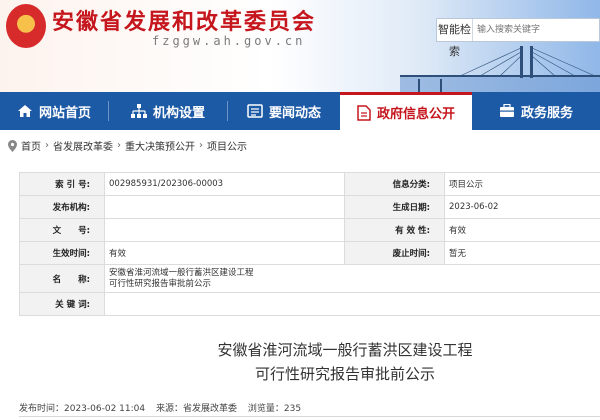  Describe the element at coordinates (82, 409) in the screenshot. I see `publish-time: 发布时间：2023-06-02 11:04` at that location.